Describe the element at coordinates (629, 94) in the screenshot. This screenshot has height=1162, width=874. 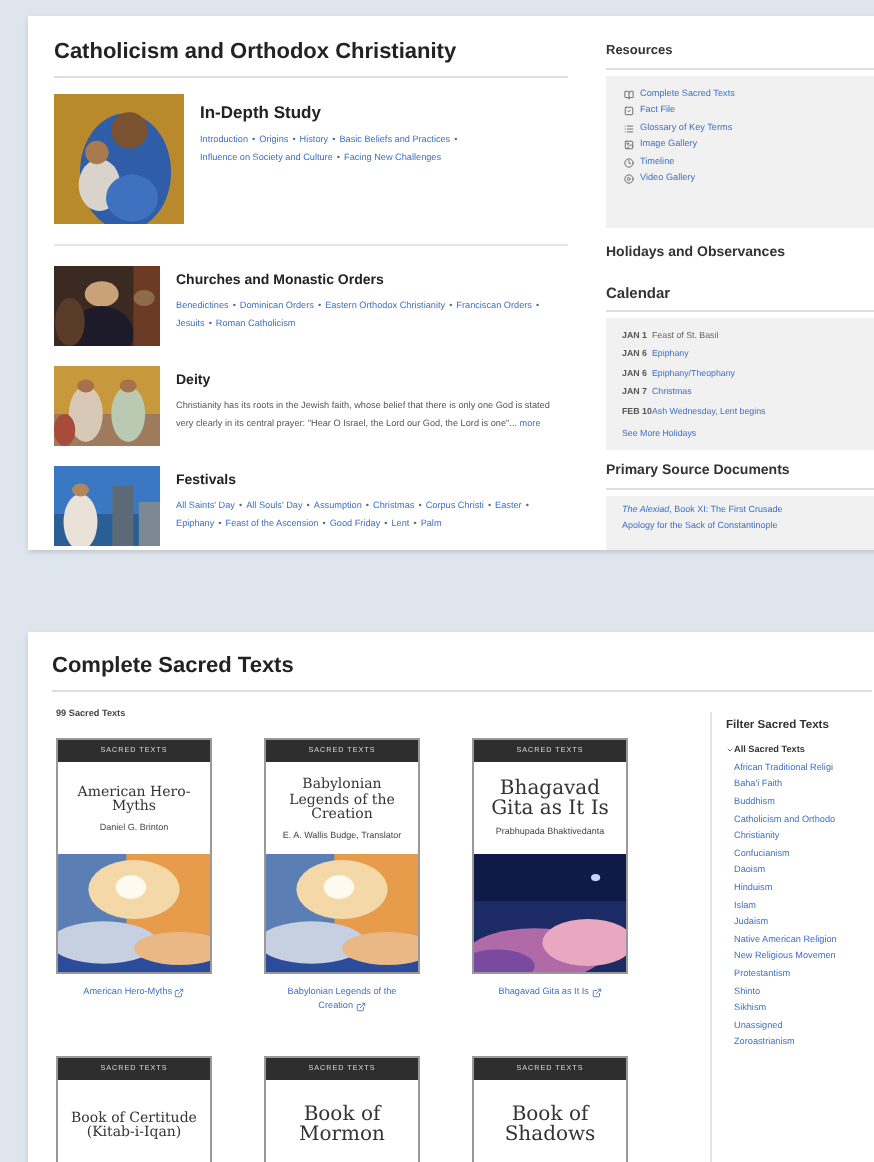
I see `book-icon` at that location.